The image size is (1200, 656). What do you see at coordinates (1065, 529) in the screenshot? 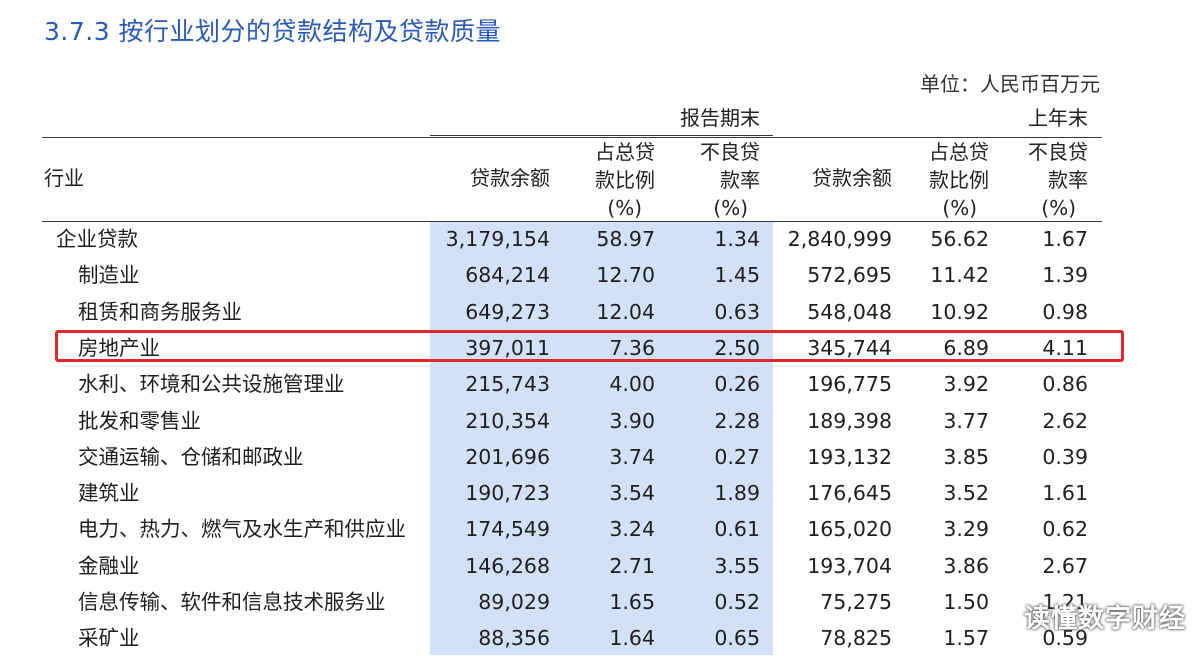
I see `p-npl-cell: 0.62` at bounding box center [1065, 529].